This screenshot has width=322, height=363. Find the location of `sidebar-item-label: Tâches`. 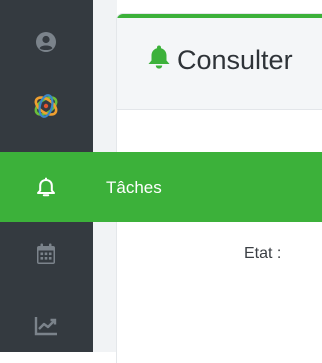

sidebar-item-label: Tâches is located at coordinates (134, 187).